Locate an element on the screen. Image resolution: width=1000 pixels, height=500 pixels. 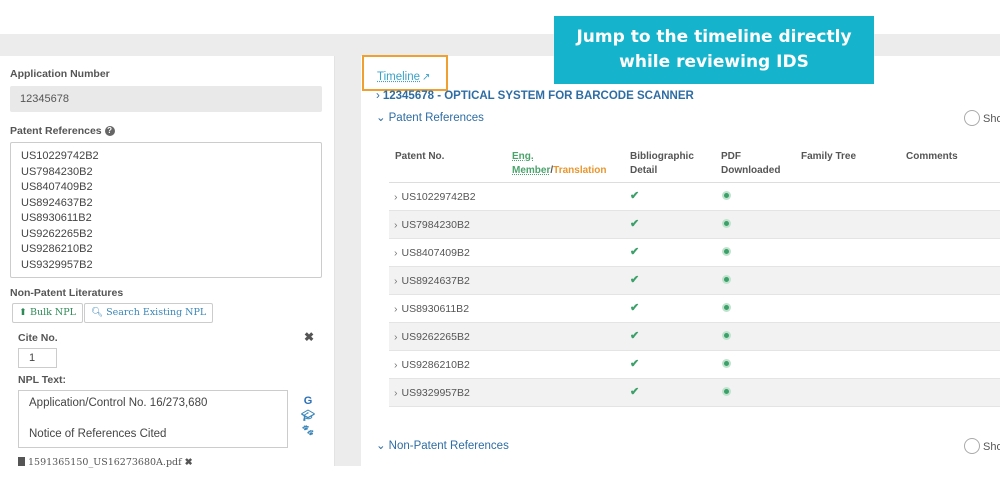
close-icon: ✖ is located at coordinates (309, 337).